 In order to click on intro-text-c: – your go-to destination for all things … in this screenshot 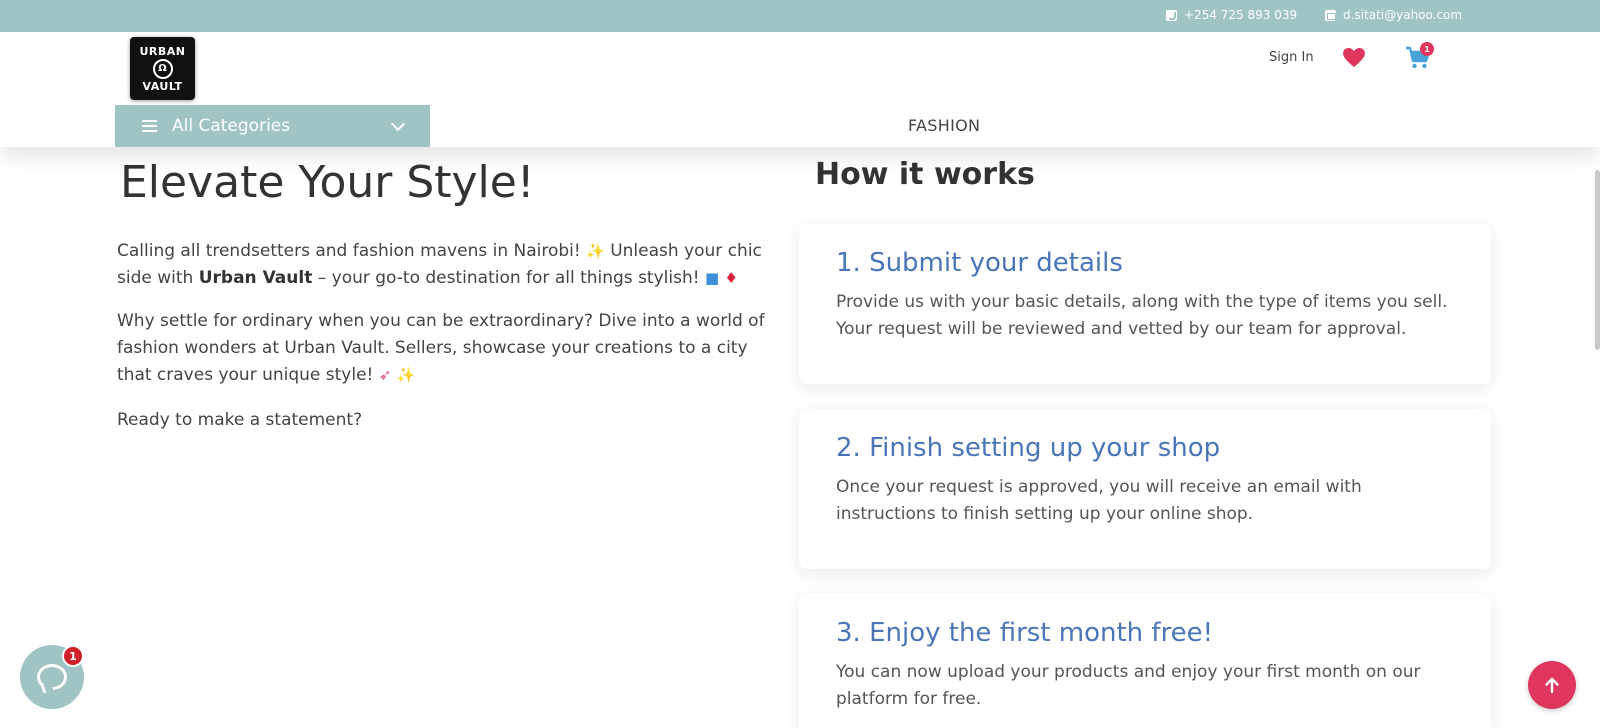, I will do `click(508, 278)`.